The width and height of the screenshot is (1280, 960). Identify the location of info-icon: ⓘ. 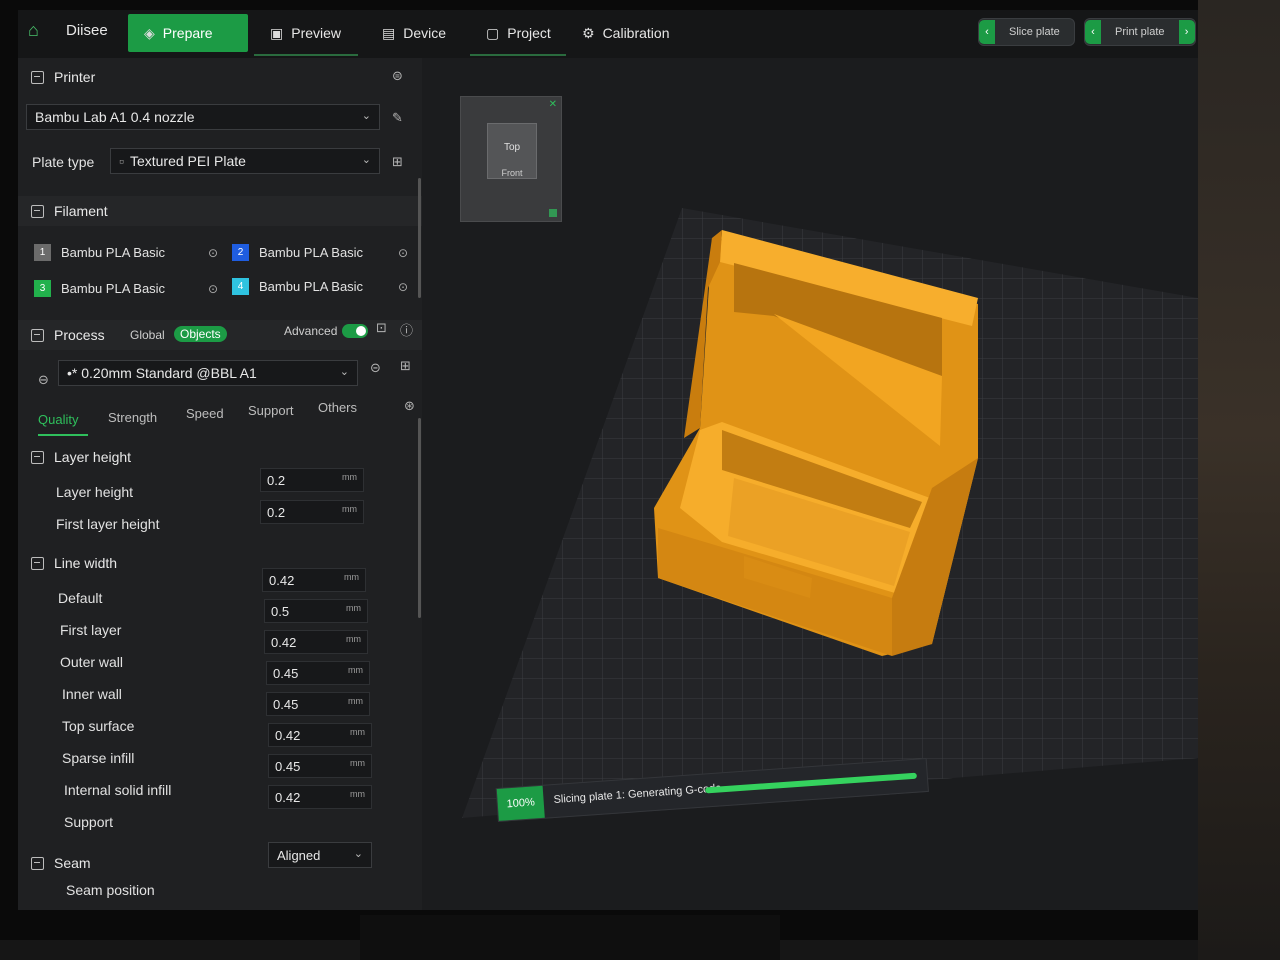
(406, 329).